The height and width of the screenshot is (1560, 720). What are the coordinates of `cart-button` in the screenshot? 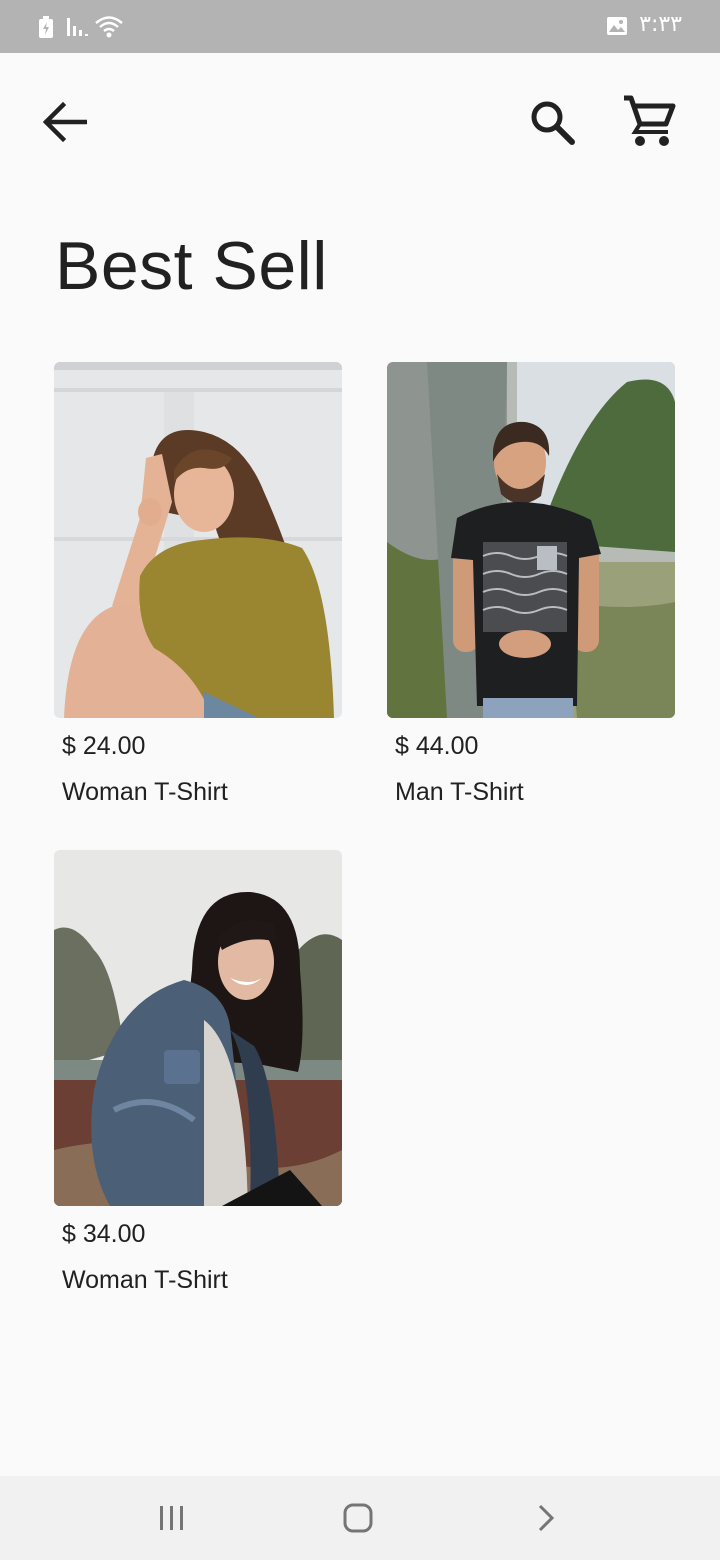 It's located at (649, 121).